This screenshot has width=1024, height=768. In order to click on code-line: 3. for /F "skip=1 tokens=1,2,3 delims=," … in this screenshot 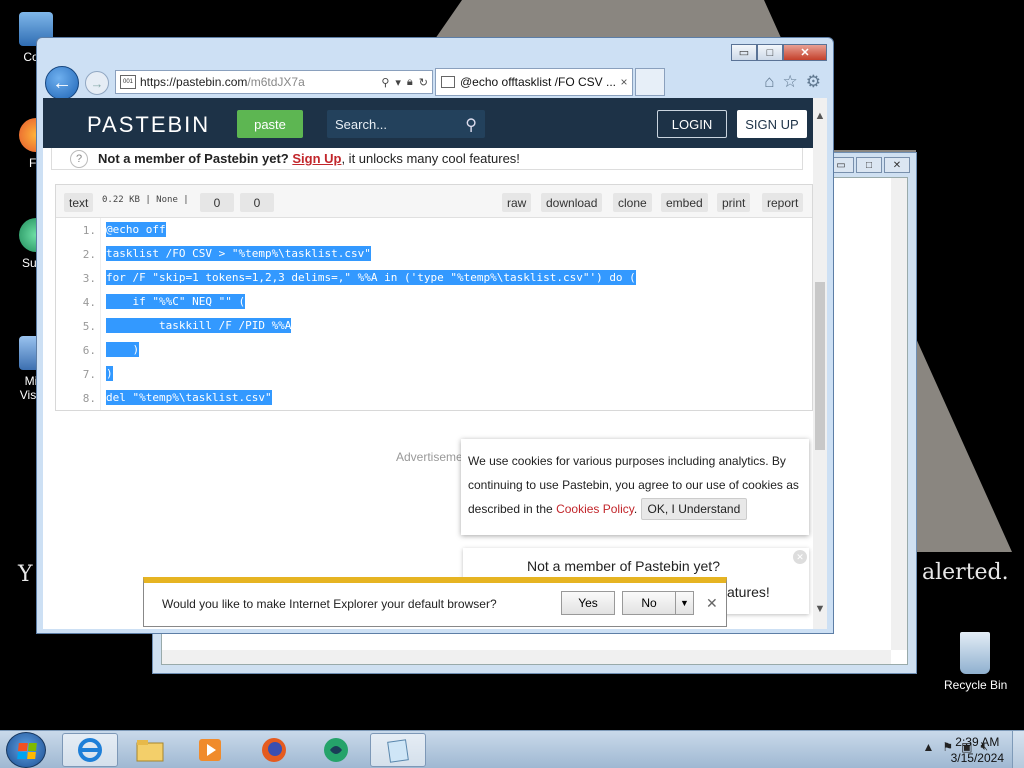, I will do `click(434, 278)`.